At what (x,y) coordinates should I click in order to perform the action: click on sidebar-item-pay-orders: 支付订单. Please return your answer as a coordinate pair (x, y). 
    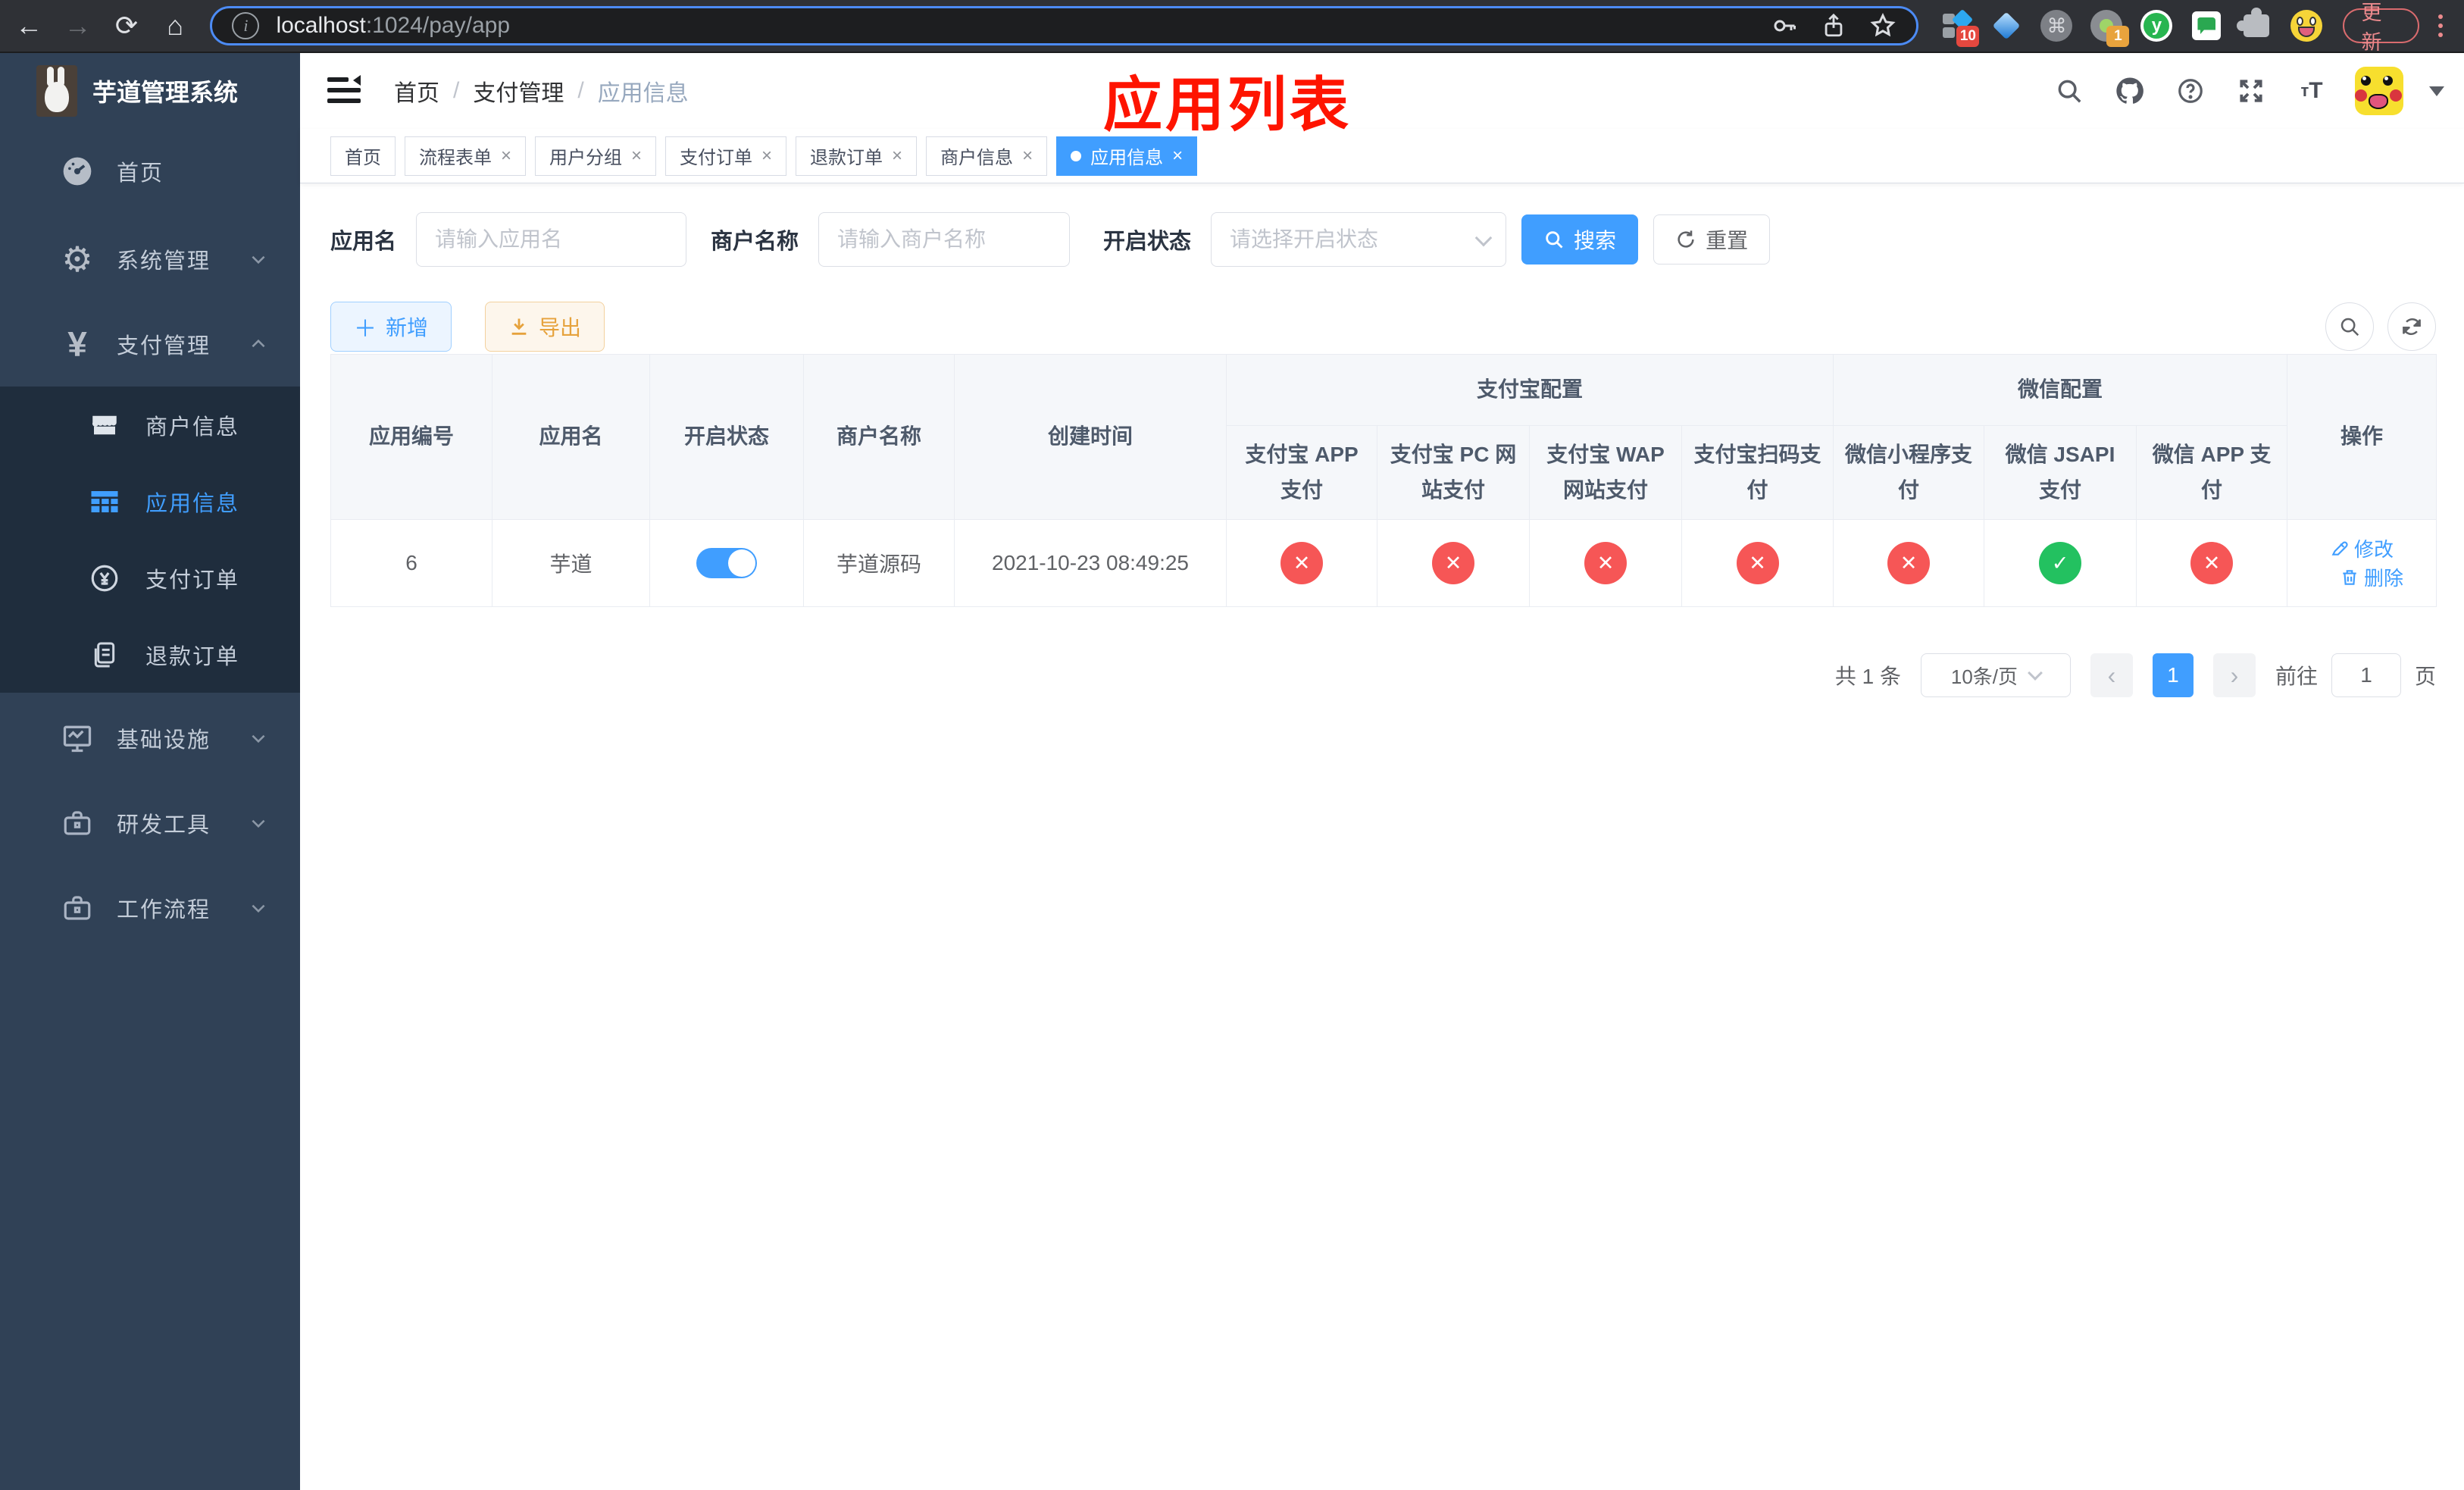
    Looking at the image, I should click on (150, 578).